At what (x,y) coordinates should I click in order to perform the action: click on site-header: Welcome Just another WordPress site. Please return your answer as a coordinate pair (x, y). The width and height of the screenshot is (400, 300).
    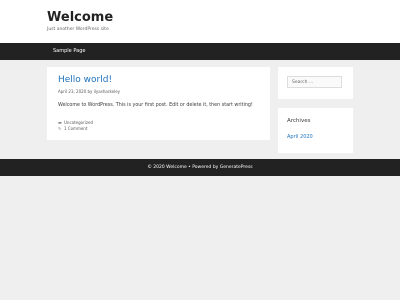
    Looking at the image, I should click on (200, 21).